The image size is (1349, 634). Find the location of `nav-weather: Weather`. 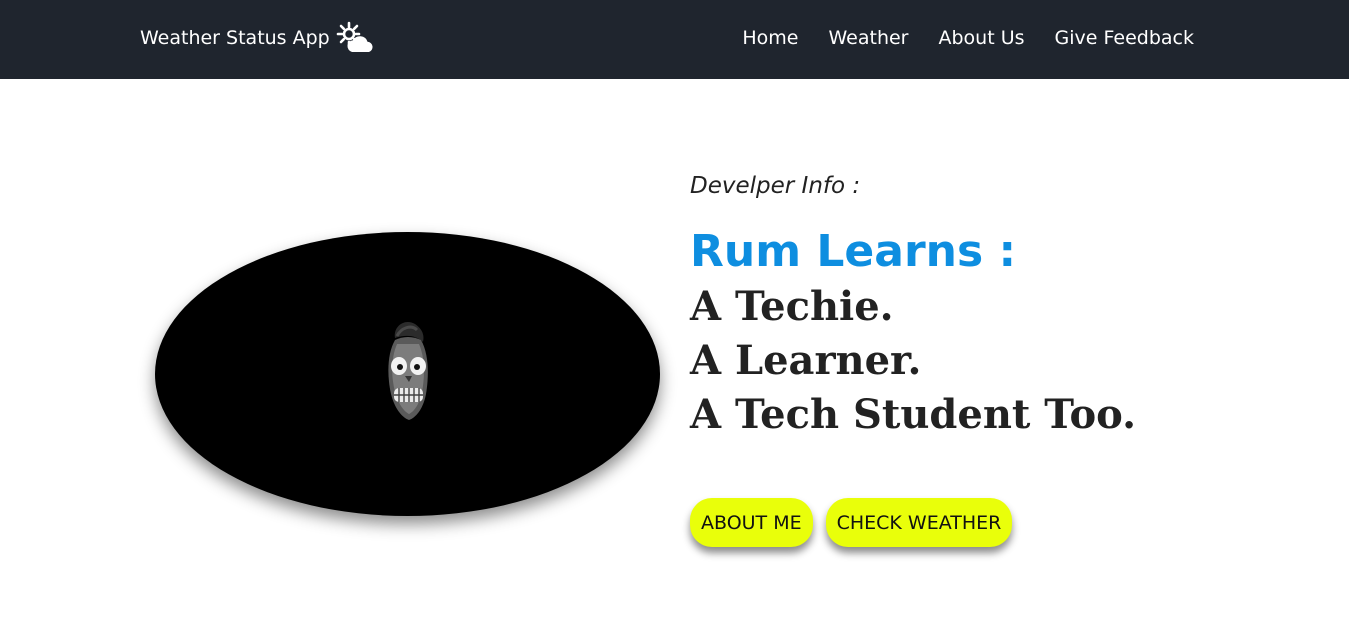

nav-weather: Weather is located at coordinates (869, 38).